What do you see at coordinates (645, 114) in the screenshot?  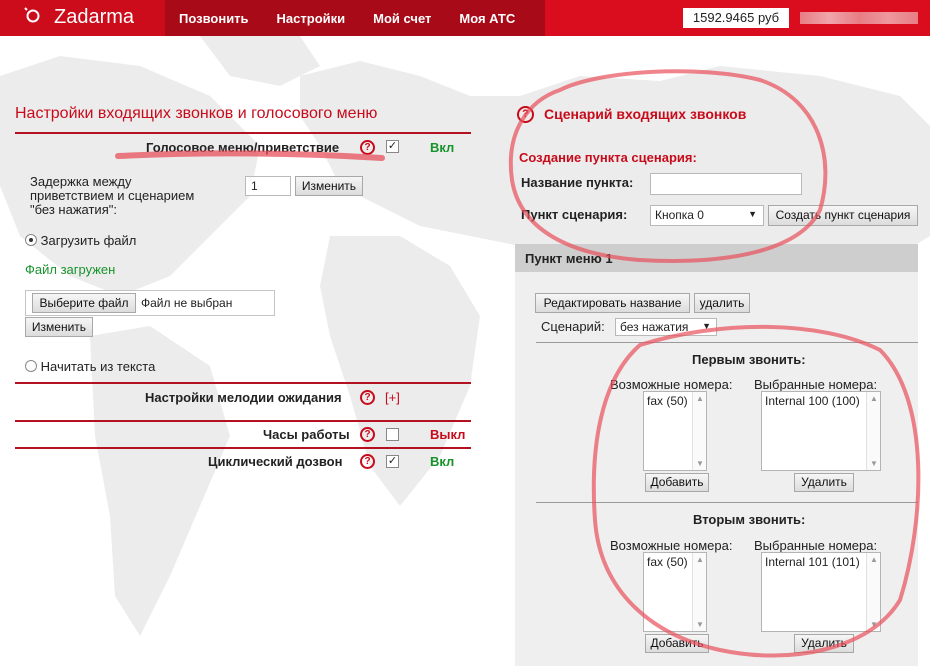 I see `scenario-title: Сценарий входящих звонков` at bounding box center [645, 114].